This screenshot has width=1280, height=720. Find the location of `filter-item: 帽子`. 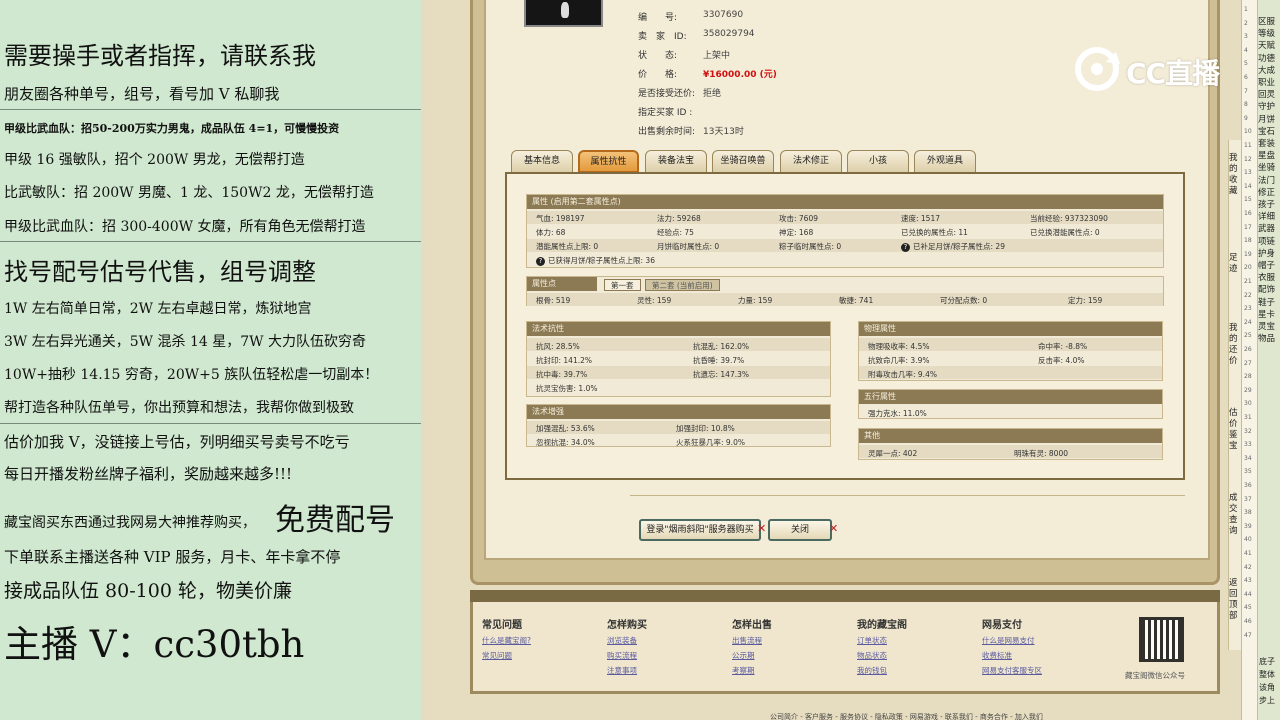

filter-item: 帽子 is located at coordinates (1266, 265).